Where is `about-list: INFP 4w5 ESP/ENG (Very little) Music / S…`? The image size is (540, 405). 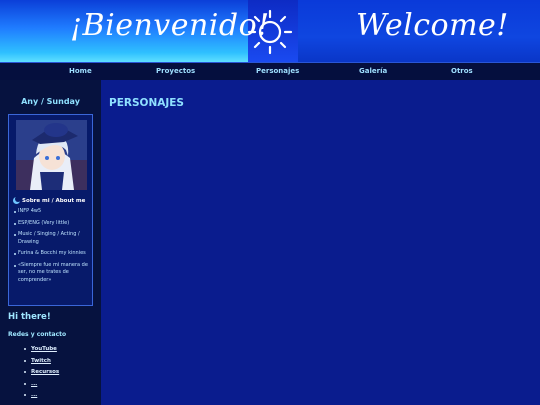
about-list: INFP 4w5 ESP/ENG (Very little) Music / S… is located at coordinates (53, 248).